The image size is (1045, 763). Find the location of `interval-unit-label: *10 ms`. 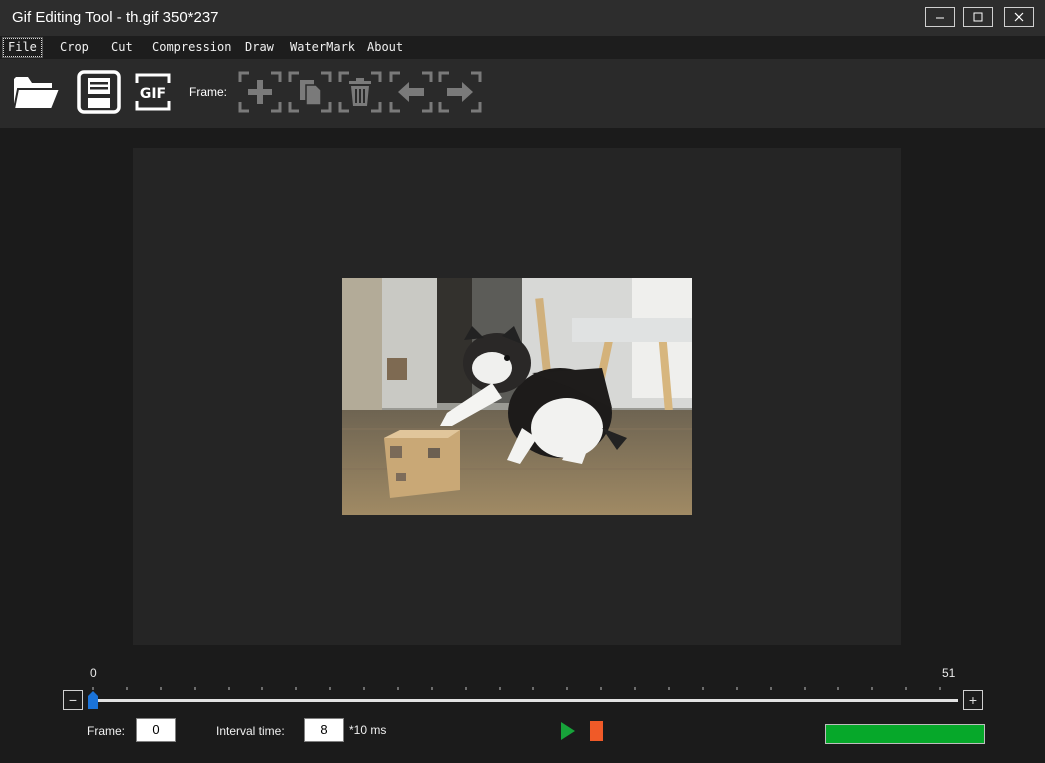

interval-unit-label: *10 ms is located at coordinates (368, 730).